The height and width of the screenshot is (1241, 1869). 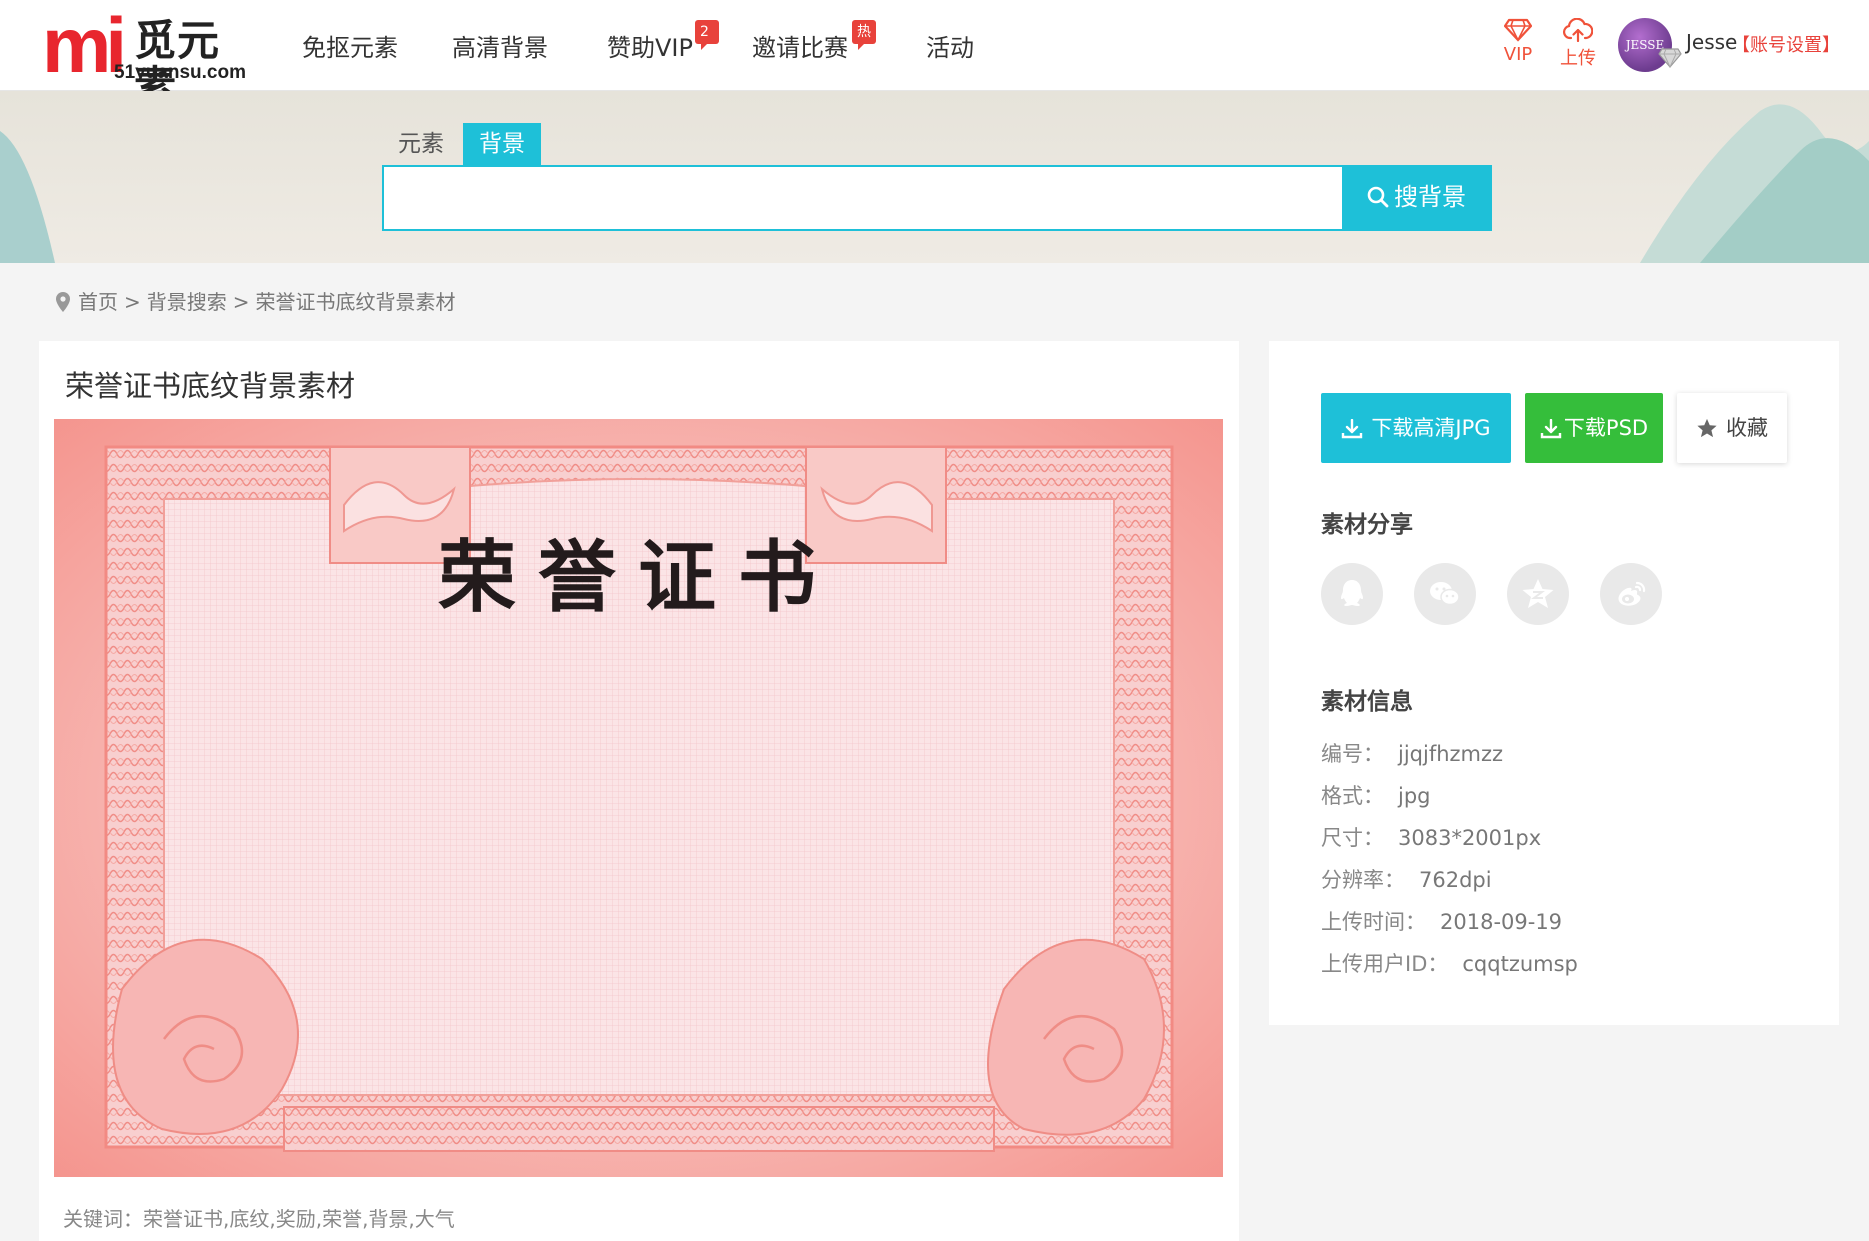 What do you see at coordinates (502, 144) in the screenshot?
I see `search-tab-backgrounds: 背景` at bounding box center [502, 144].